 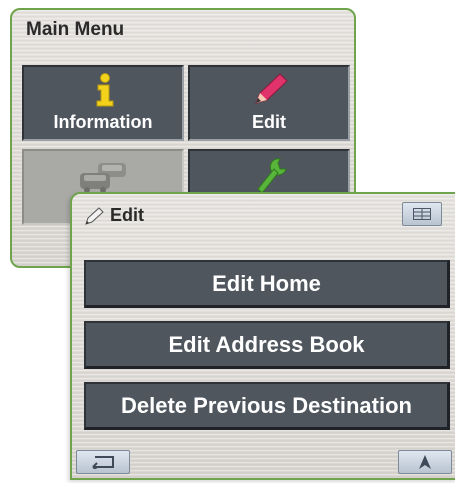 I want to click on delete-previous-destination-button: Delete Previous Destination, so click(x=267, y=406).